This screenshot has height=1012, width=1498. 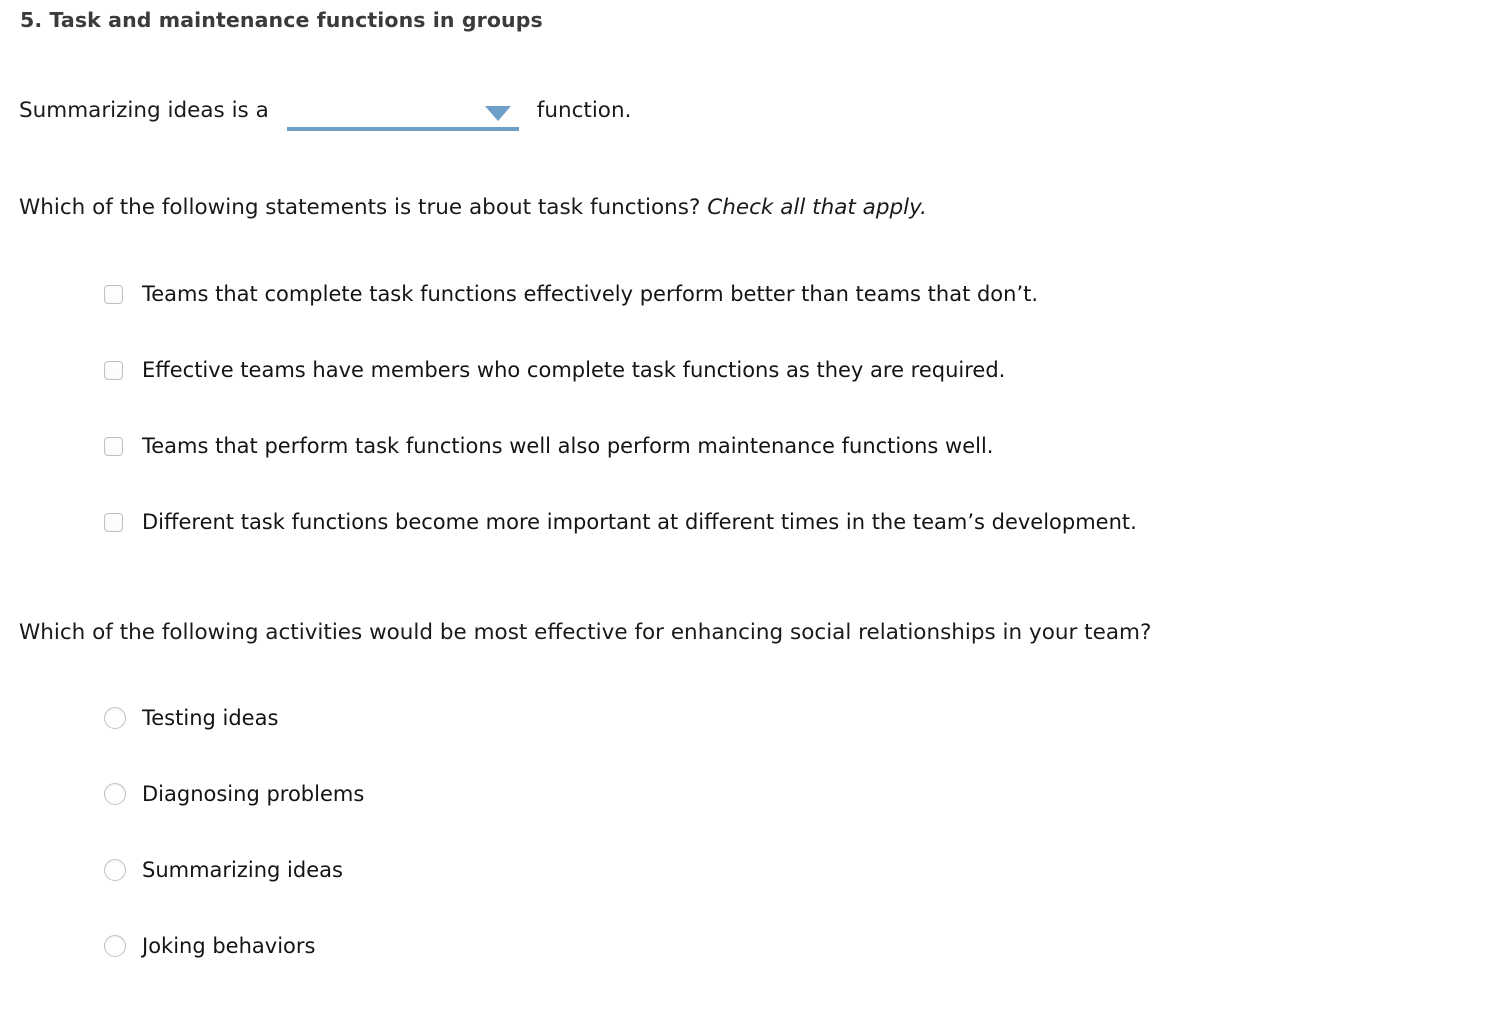 What do you see at coordinates (584, 110) in the screenshot?
I see `fill-in-blank-trailing-text: function.` at bounding box center [584, 110].